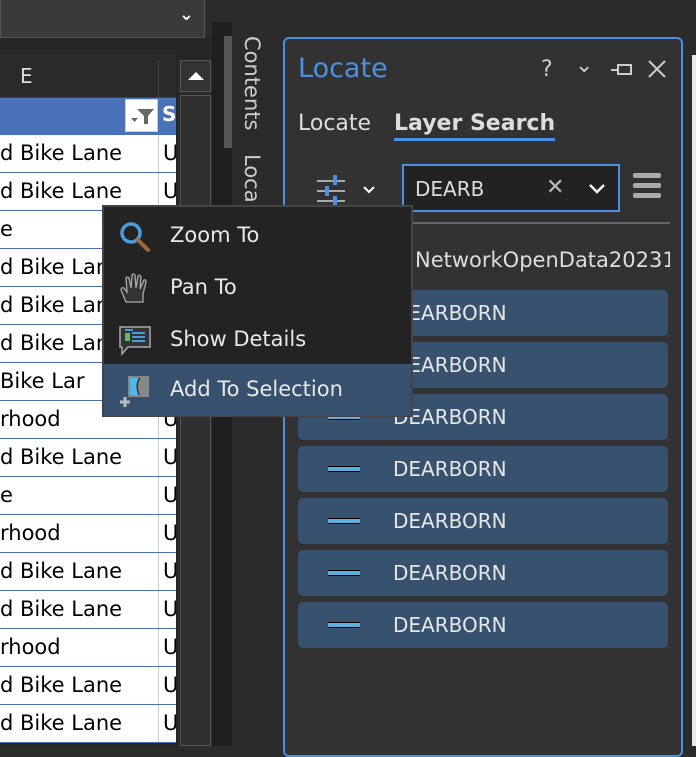 This screenshot has height=757, width=696. Describe the element at coordinates (135, 341) in the screenshot. I see `details-icon` at that location.